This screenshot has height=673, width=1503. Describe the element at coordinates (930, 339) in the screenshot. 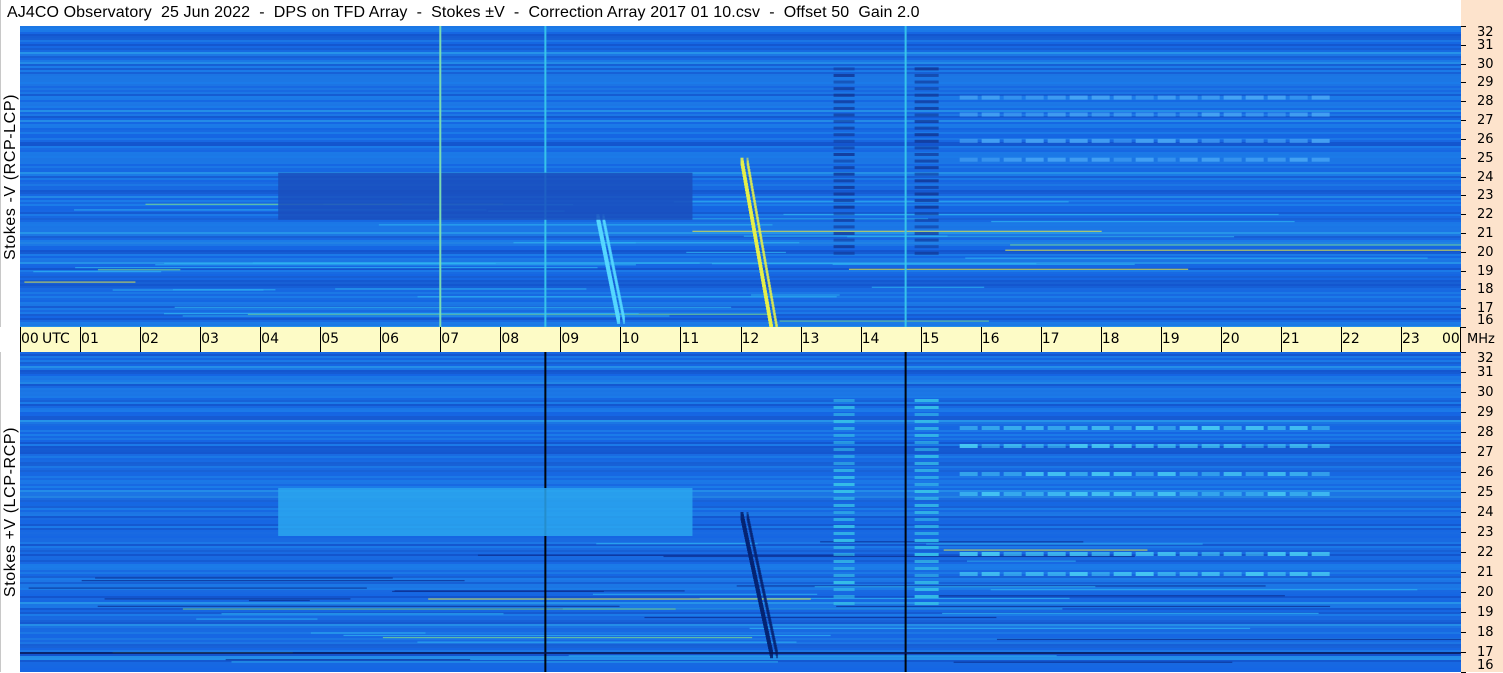

I see `time-tick-label: 15` at that location.